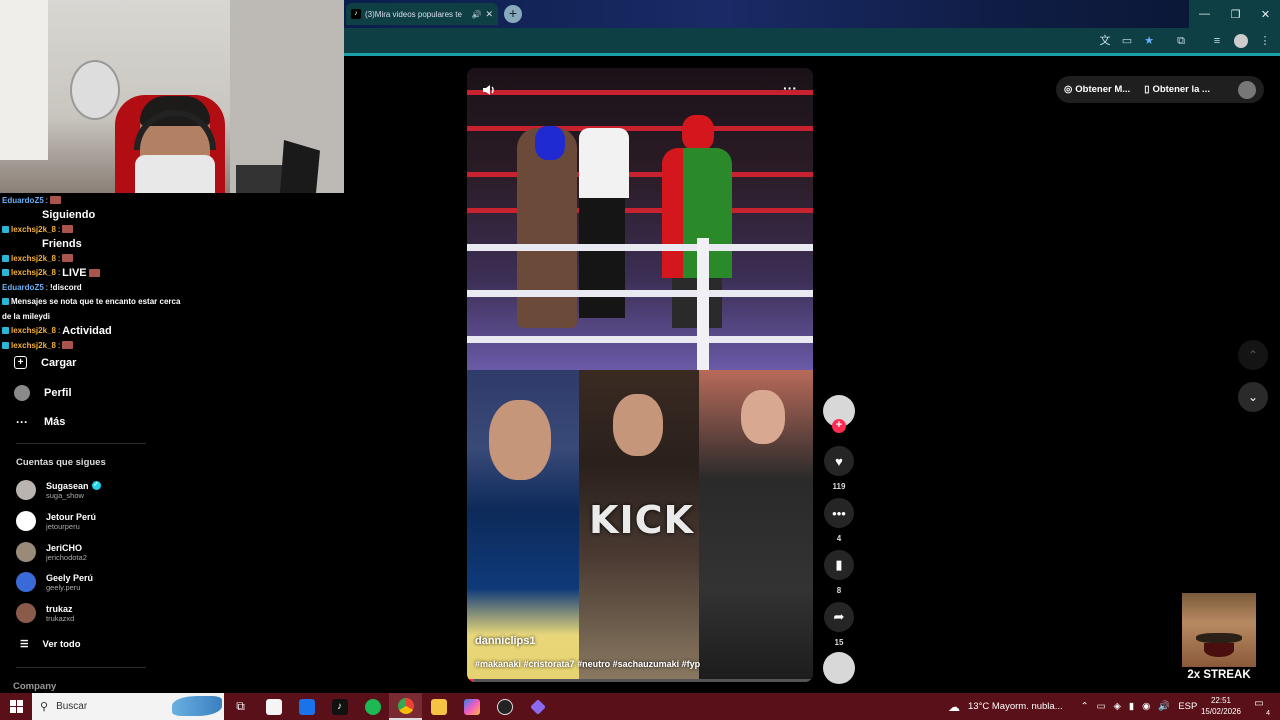  What do you see at coordinates (839, 565) in the screenshot?
I see `save-button: ▮` at bounding box center [839, 565].